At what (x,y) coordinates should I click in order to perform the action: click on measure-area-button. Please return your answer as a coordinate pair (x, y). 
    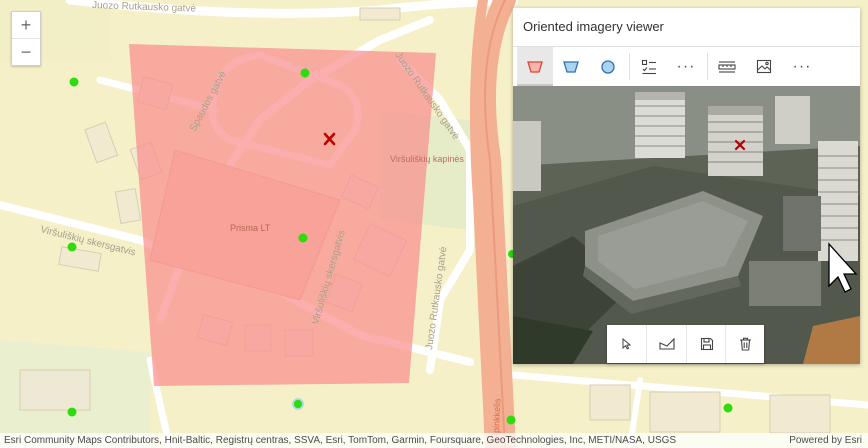
    Looking at the image, I should click on (666, 344).